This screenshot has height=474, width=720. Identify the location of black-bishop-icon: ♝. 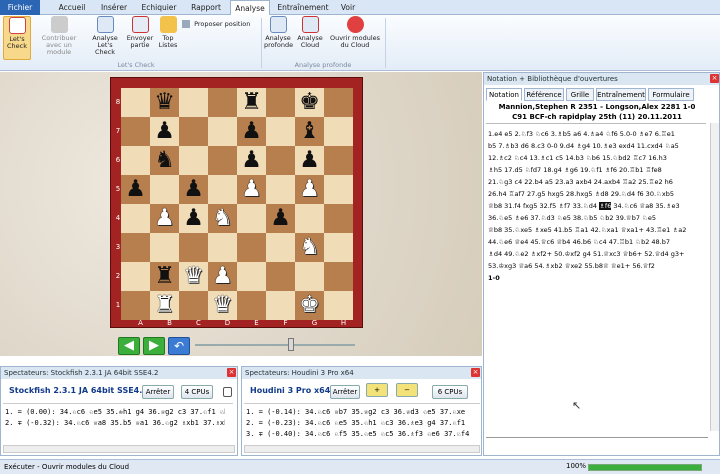
(309, 131).